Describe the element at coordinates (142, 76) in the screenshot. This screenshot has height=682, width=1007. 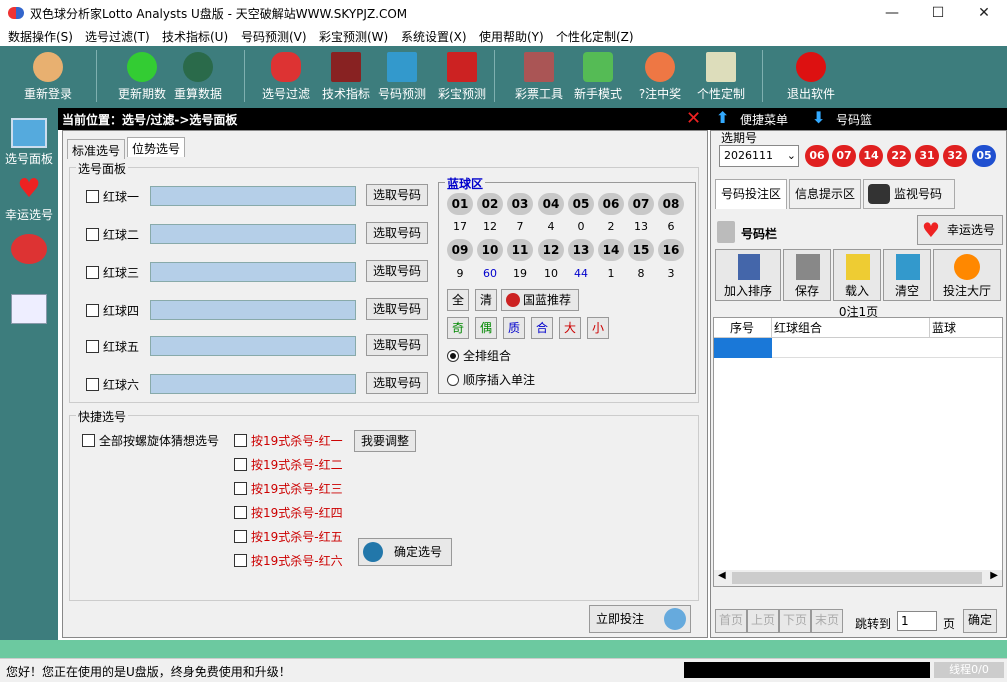
I see `update-periods-button: 更新期数` at that location.